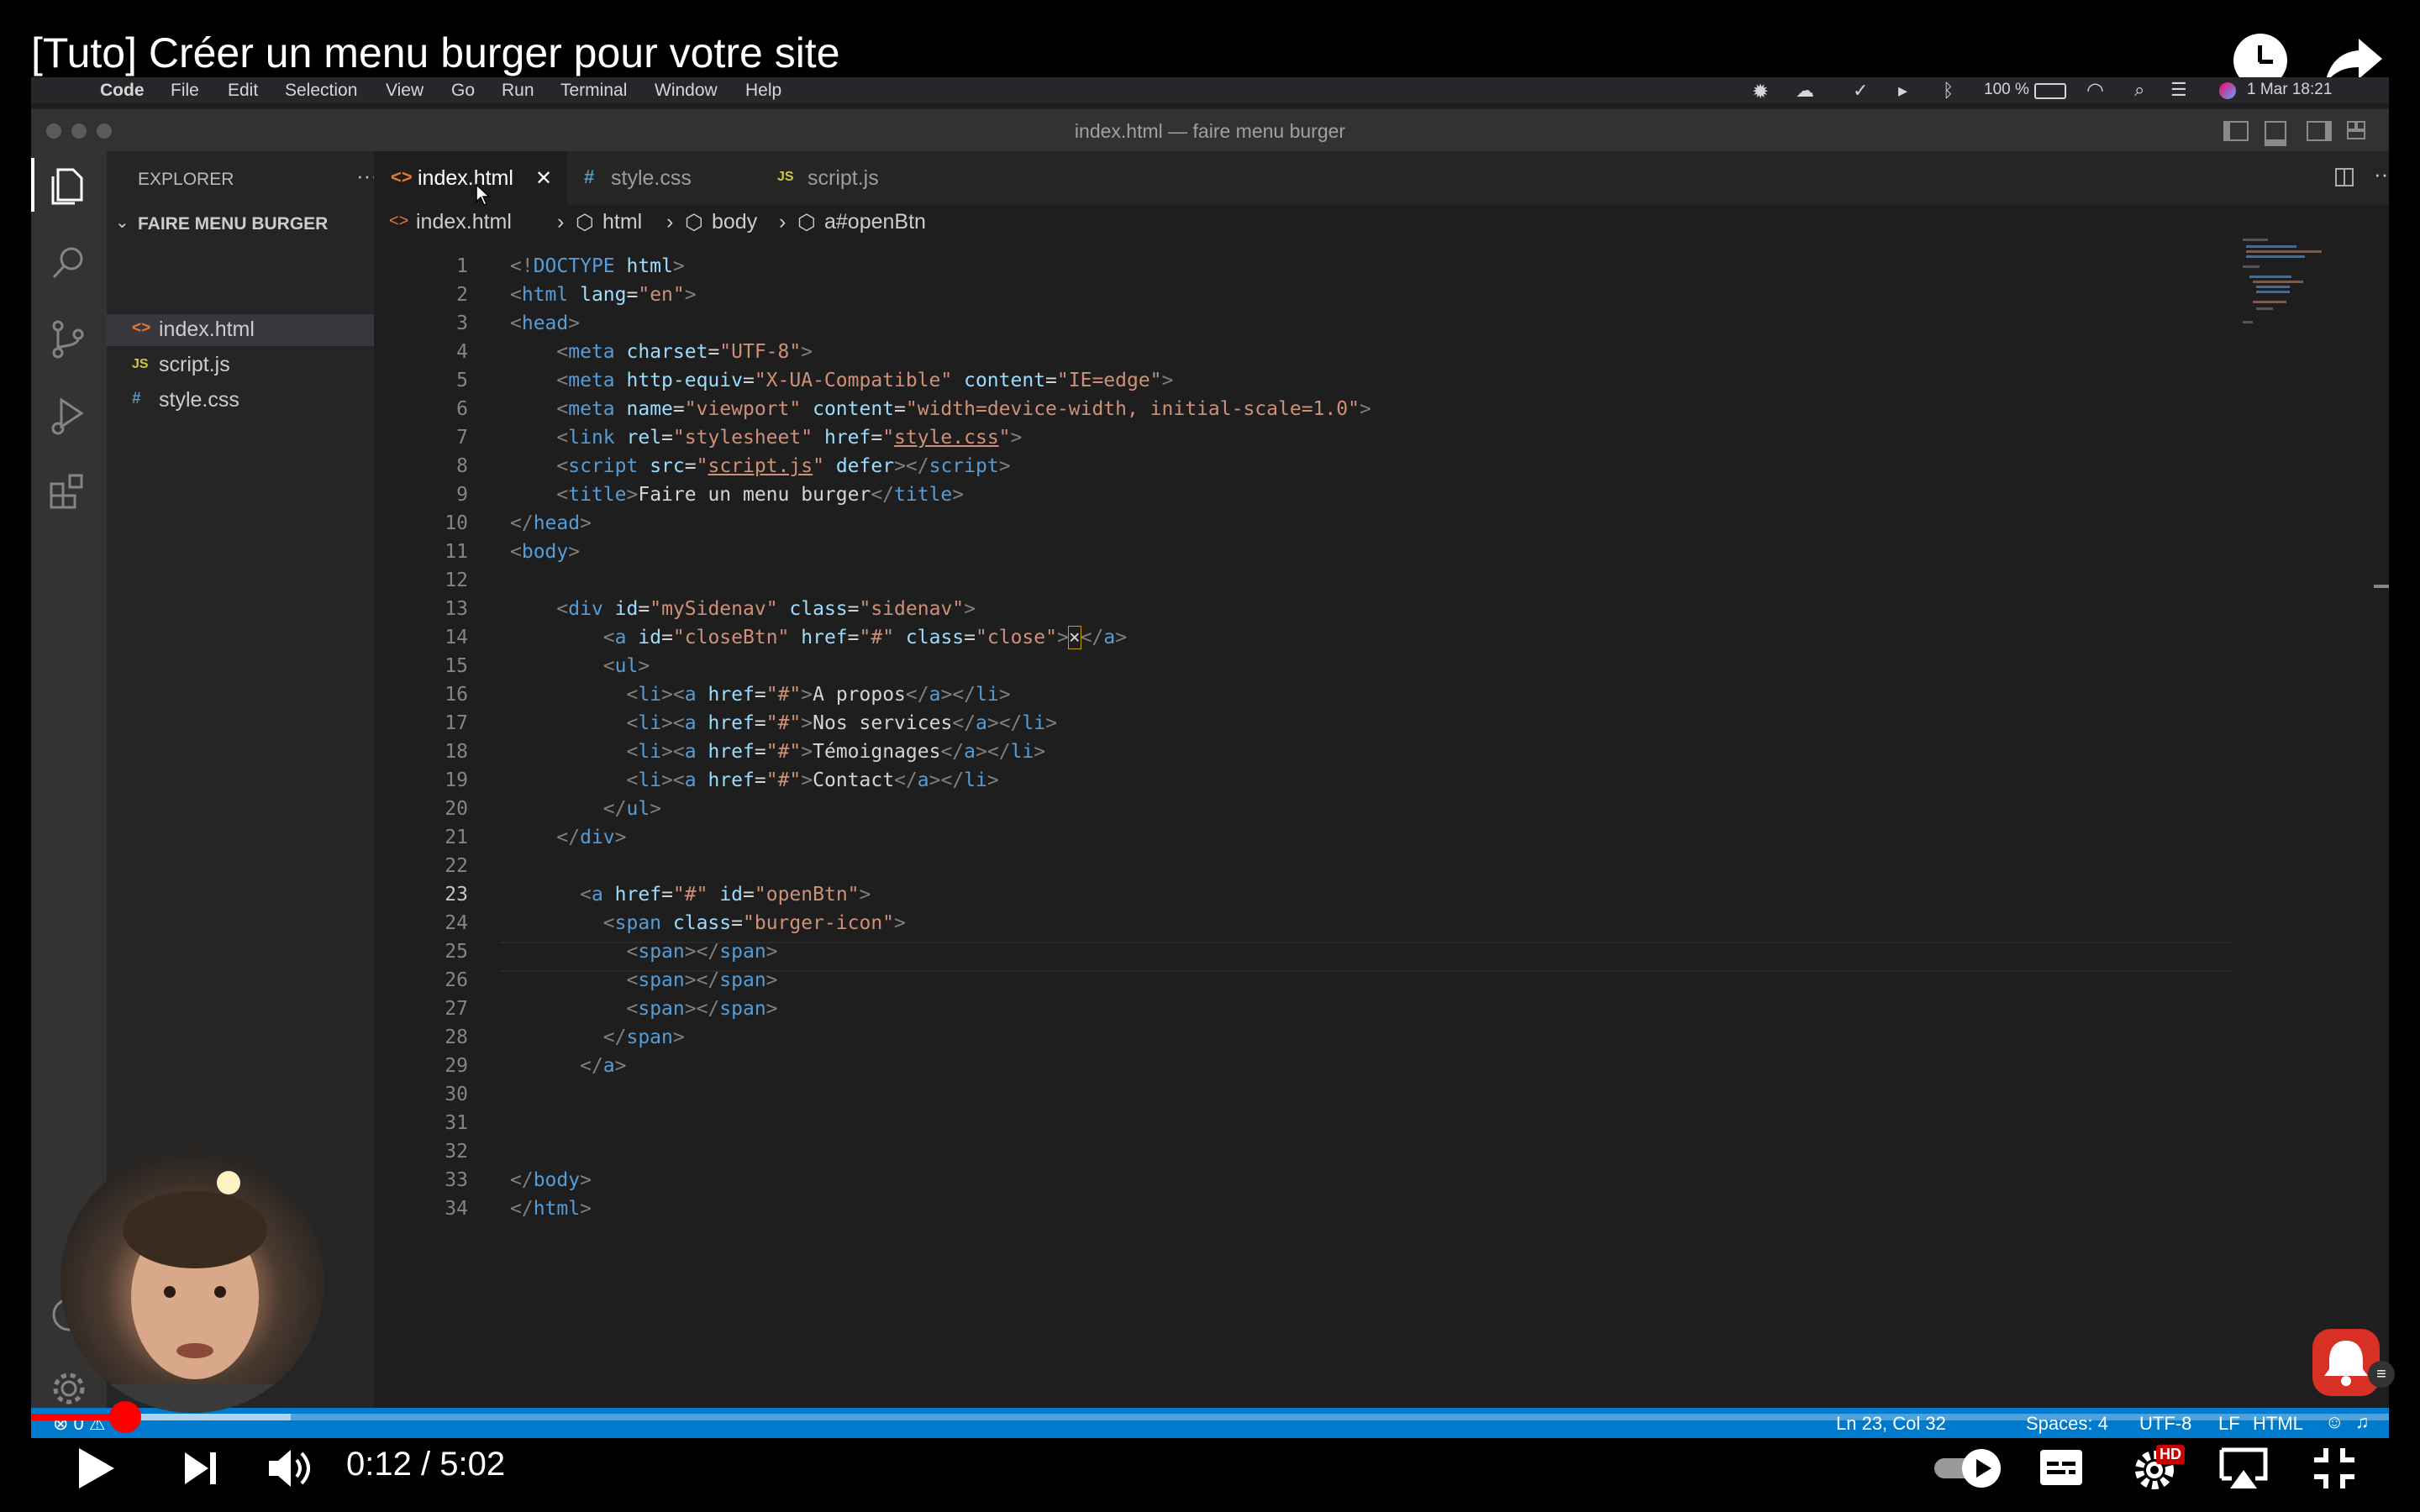 The image size is (2420, 1512). Describe the element at coordinates (2334, 1468) in the screenshot. I see `exit-fullscreen-icon` at that location.